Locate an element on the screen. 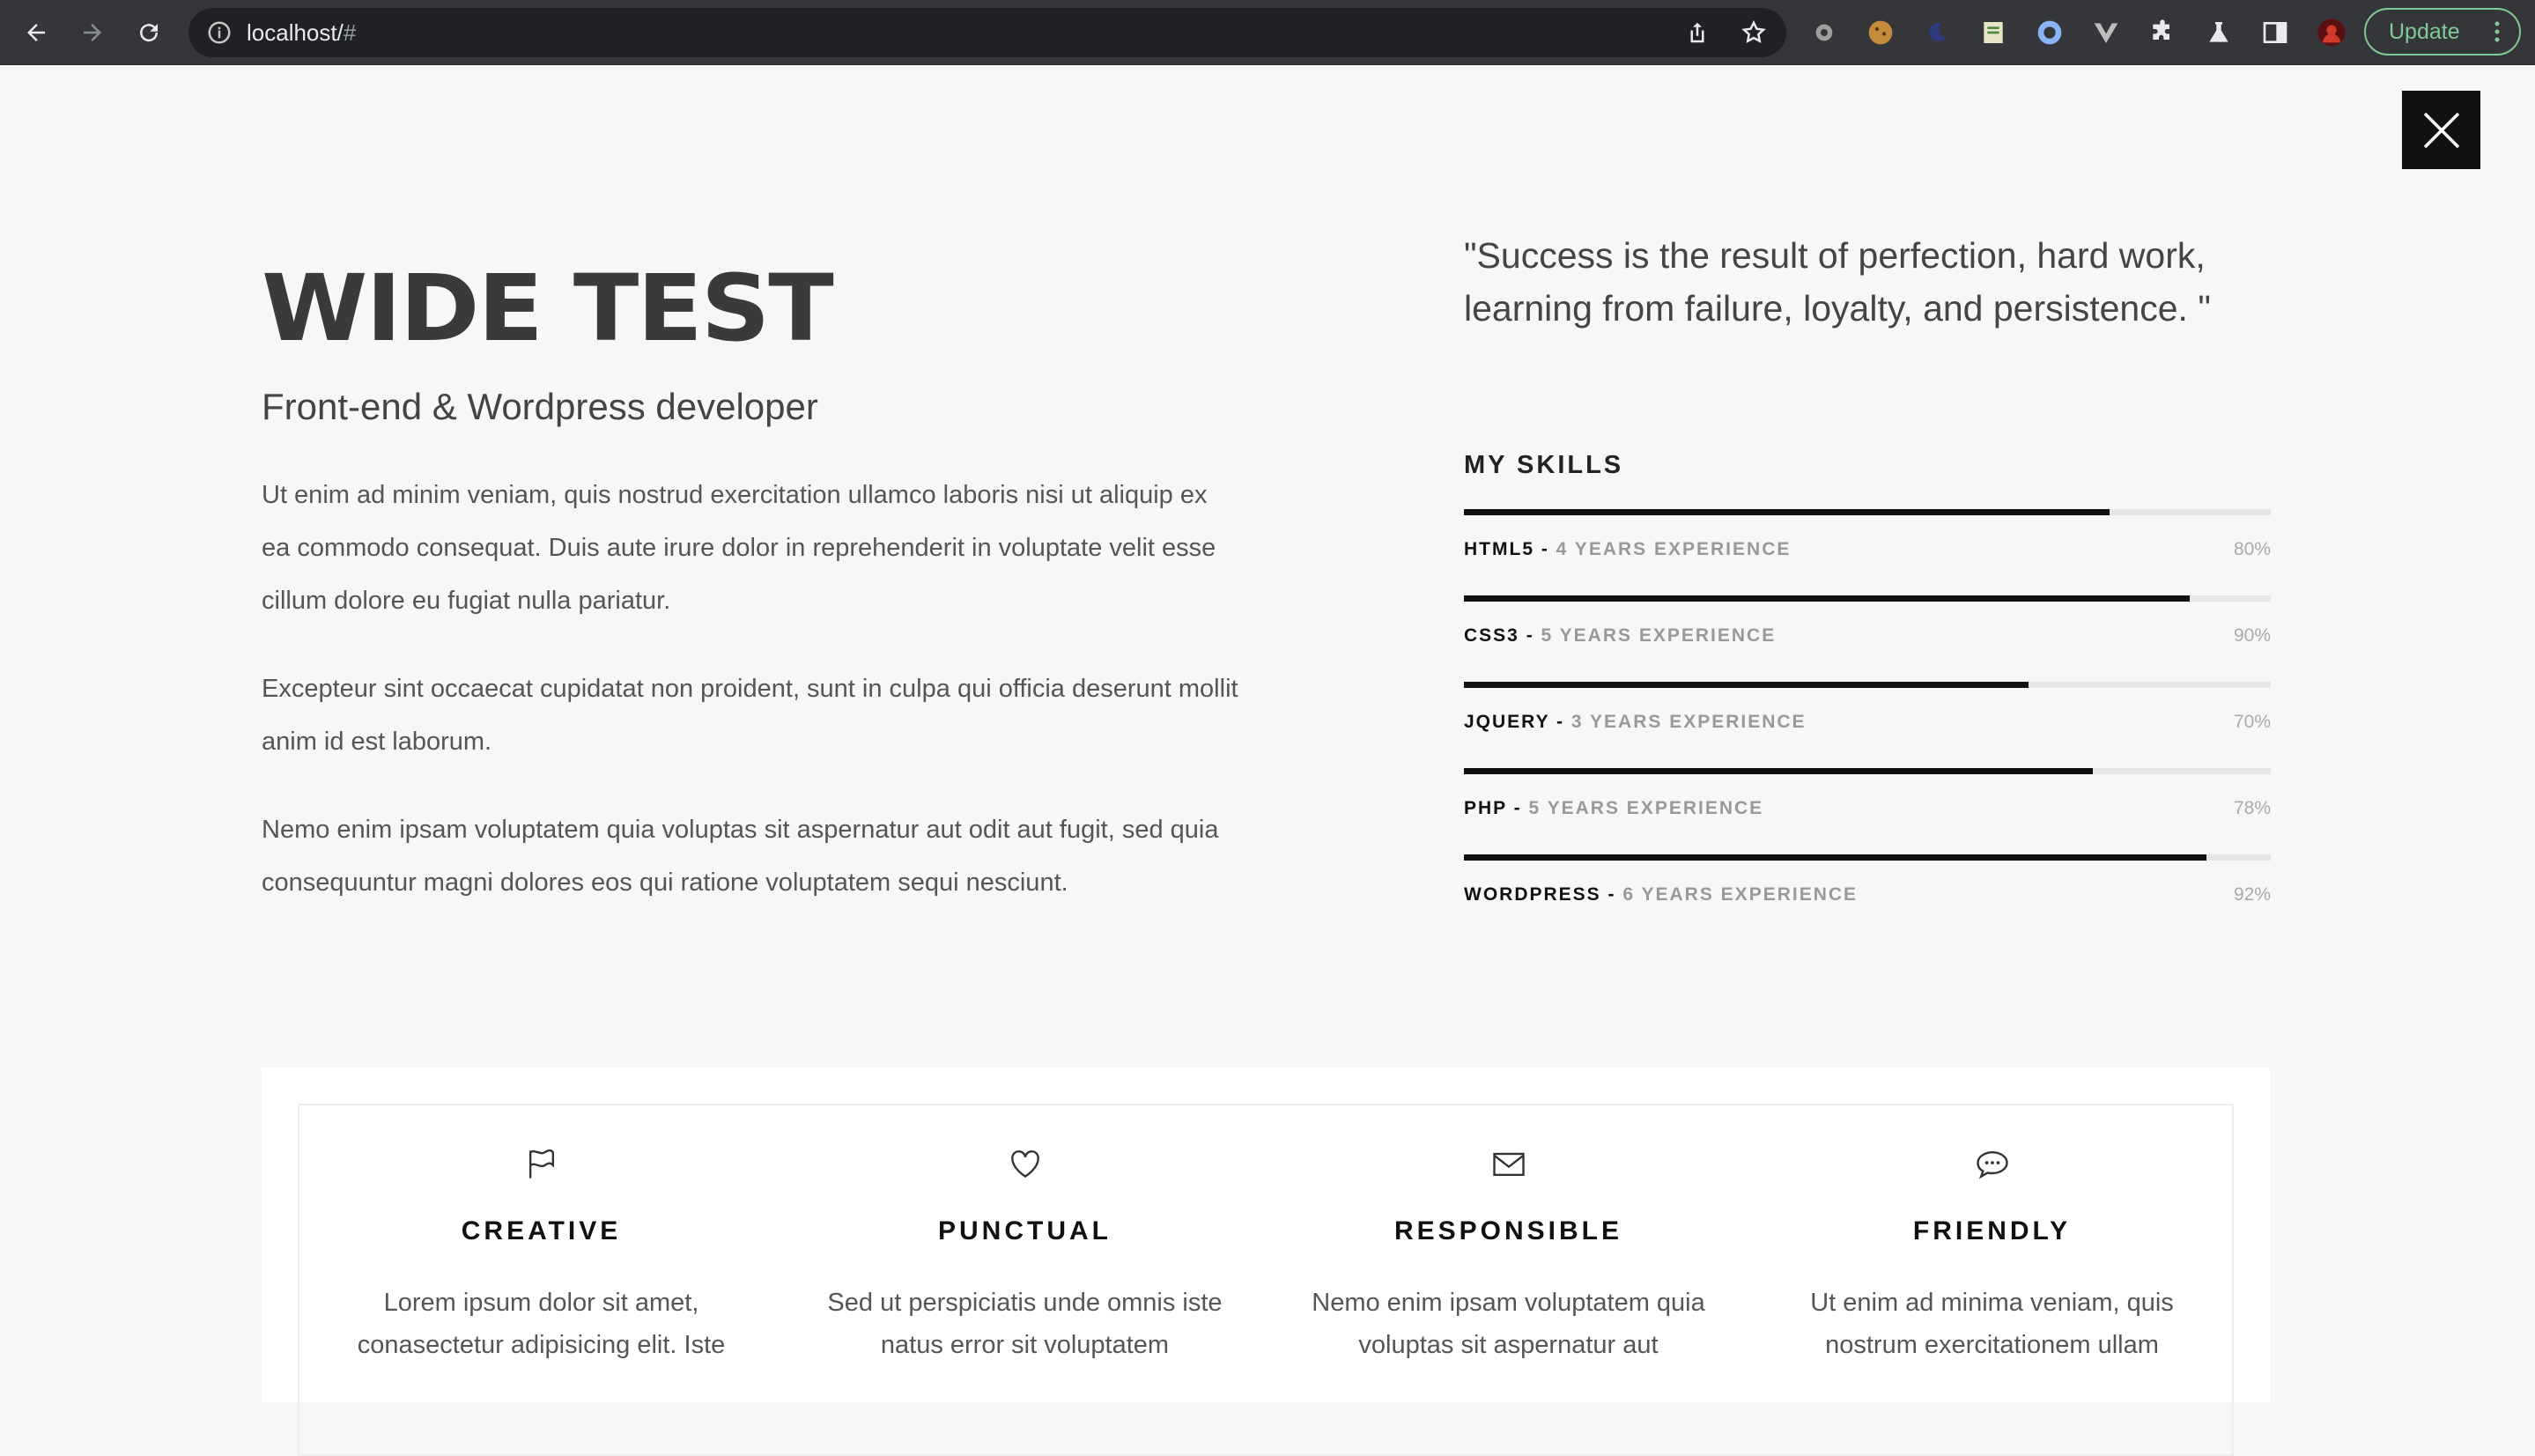 This screenshot has width=2535, height=1456. page-title: WIDE TEST is located at coordinates (548, 308).